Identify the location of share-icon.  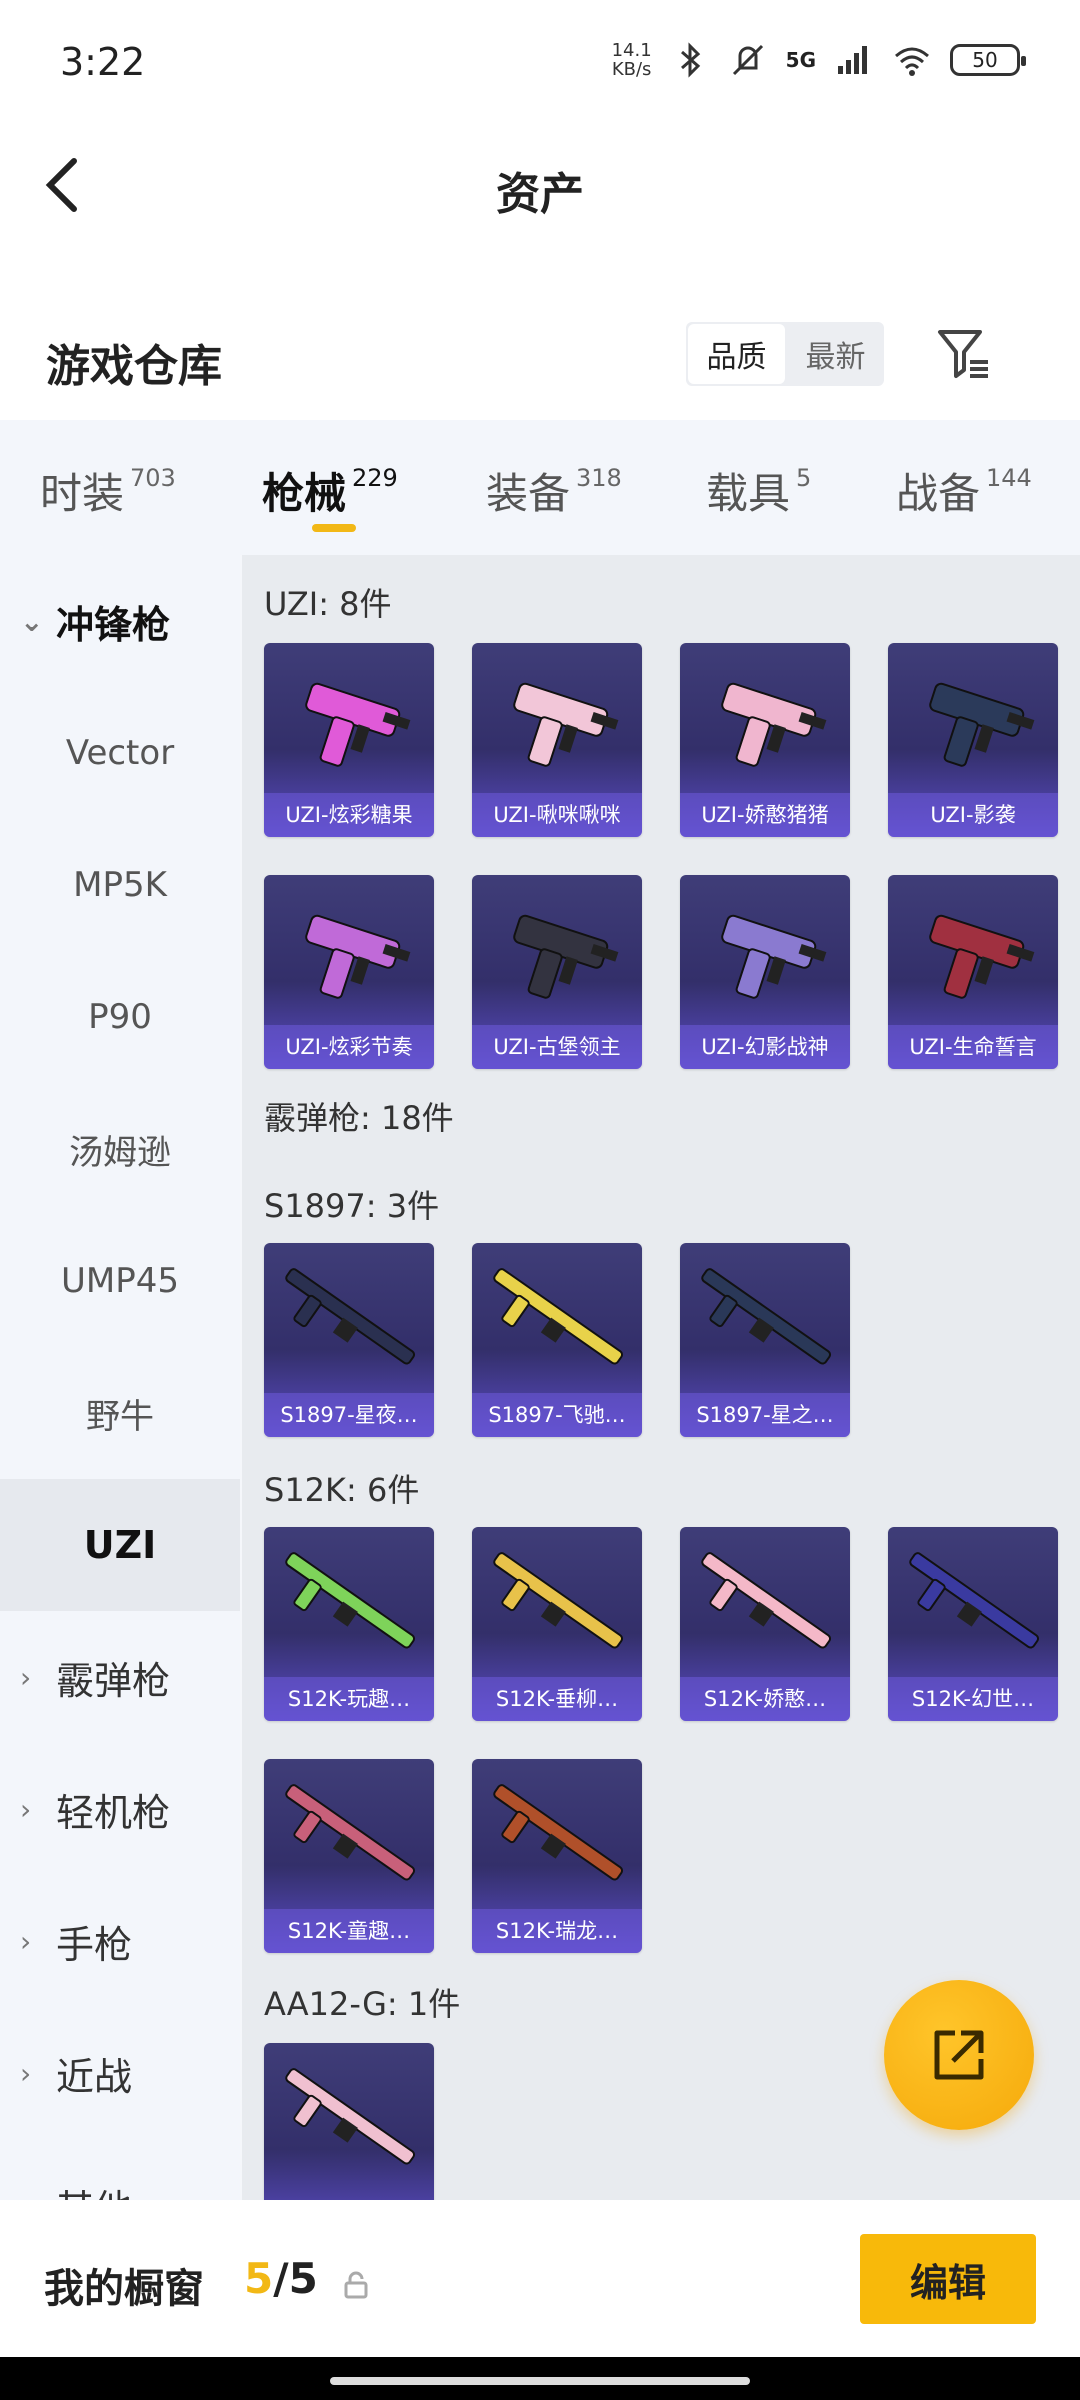
(959, 2055).